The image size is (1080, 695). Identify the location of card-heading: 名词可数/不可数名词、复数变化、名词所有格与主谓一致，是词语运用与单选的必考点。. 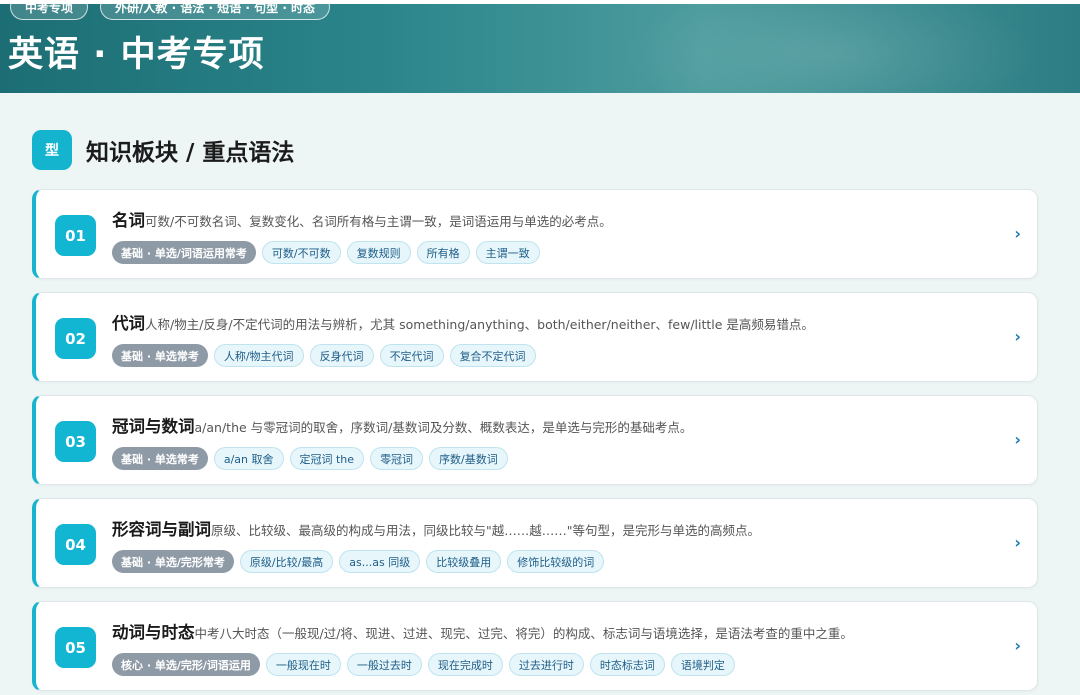
(362, 219).